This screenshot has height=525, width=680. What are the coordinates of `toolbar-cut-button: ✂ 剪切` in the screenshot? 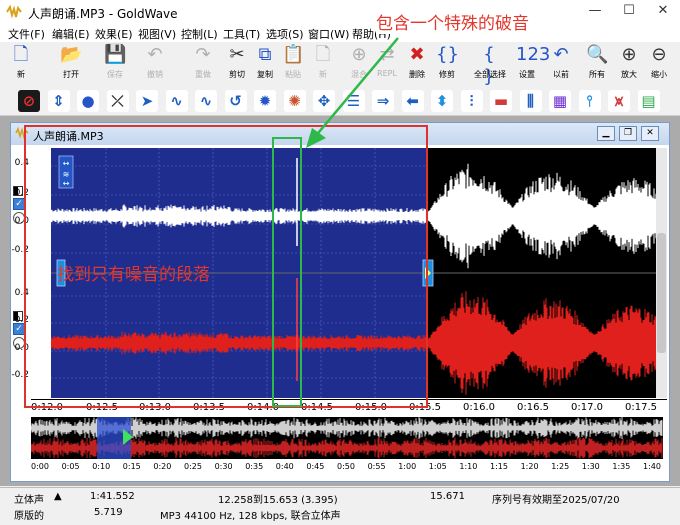 It's located at (237, 64).